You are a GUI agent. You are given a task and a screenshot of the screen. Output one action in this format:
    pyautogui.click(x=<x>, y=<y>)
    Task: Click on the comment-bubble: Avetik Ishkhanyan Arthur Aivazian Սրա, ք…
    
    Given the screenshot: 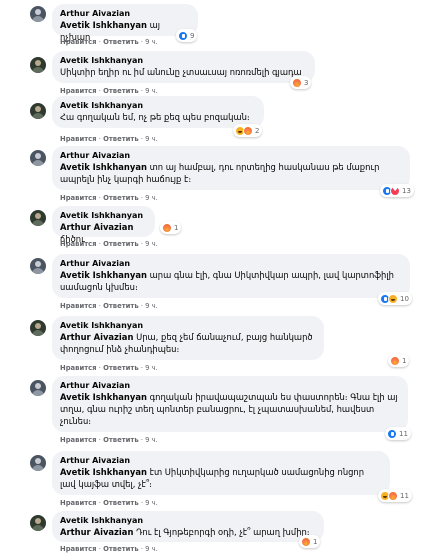 What is the action you would take?
    pyautogui.click(x=188, y=338)
    